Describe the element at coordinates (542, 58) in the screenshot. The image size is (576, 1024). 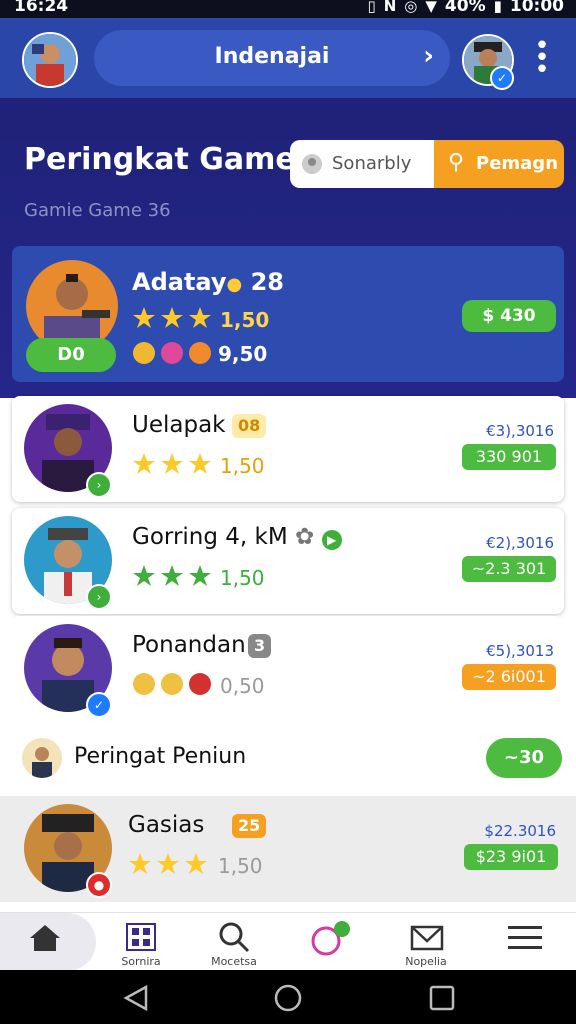
I see `more-options-icon: • • •` at that location.